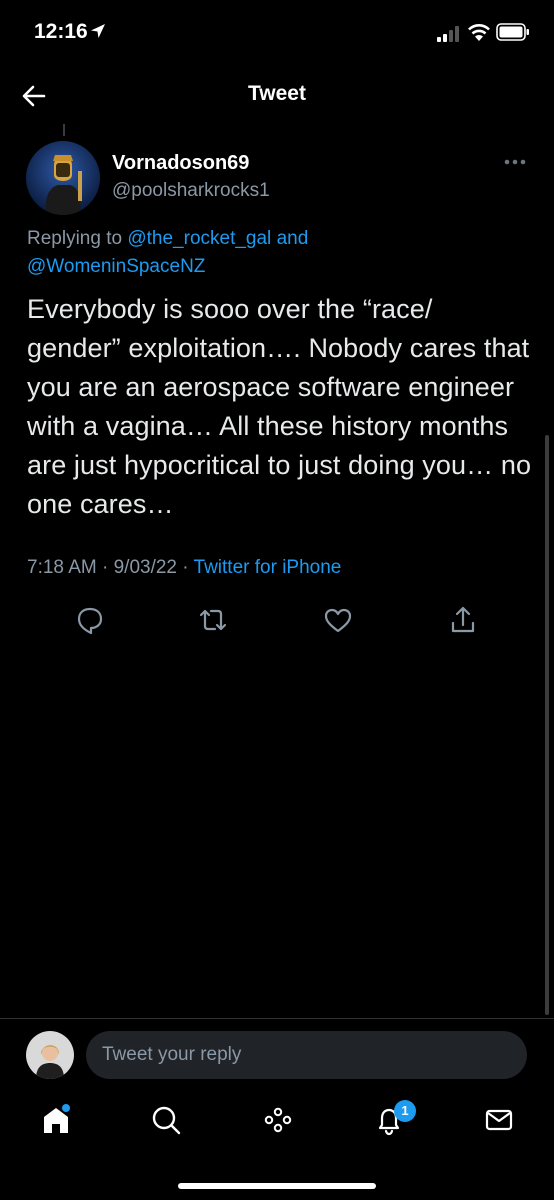 This screenshot has width=554, height=1200. Describe the element at coordinates (405, 1111) in the screenshot. I see `notification-count-badge: 1` at that location.